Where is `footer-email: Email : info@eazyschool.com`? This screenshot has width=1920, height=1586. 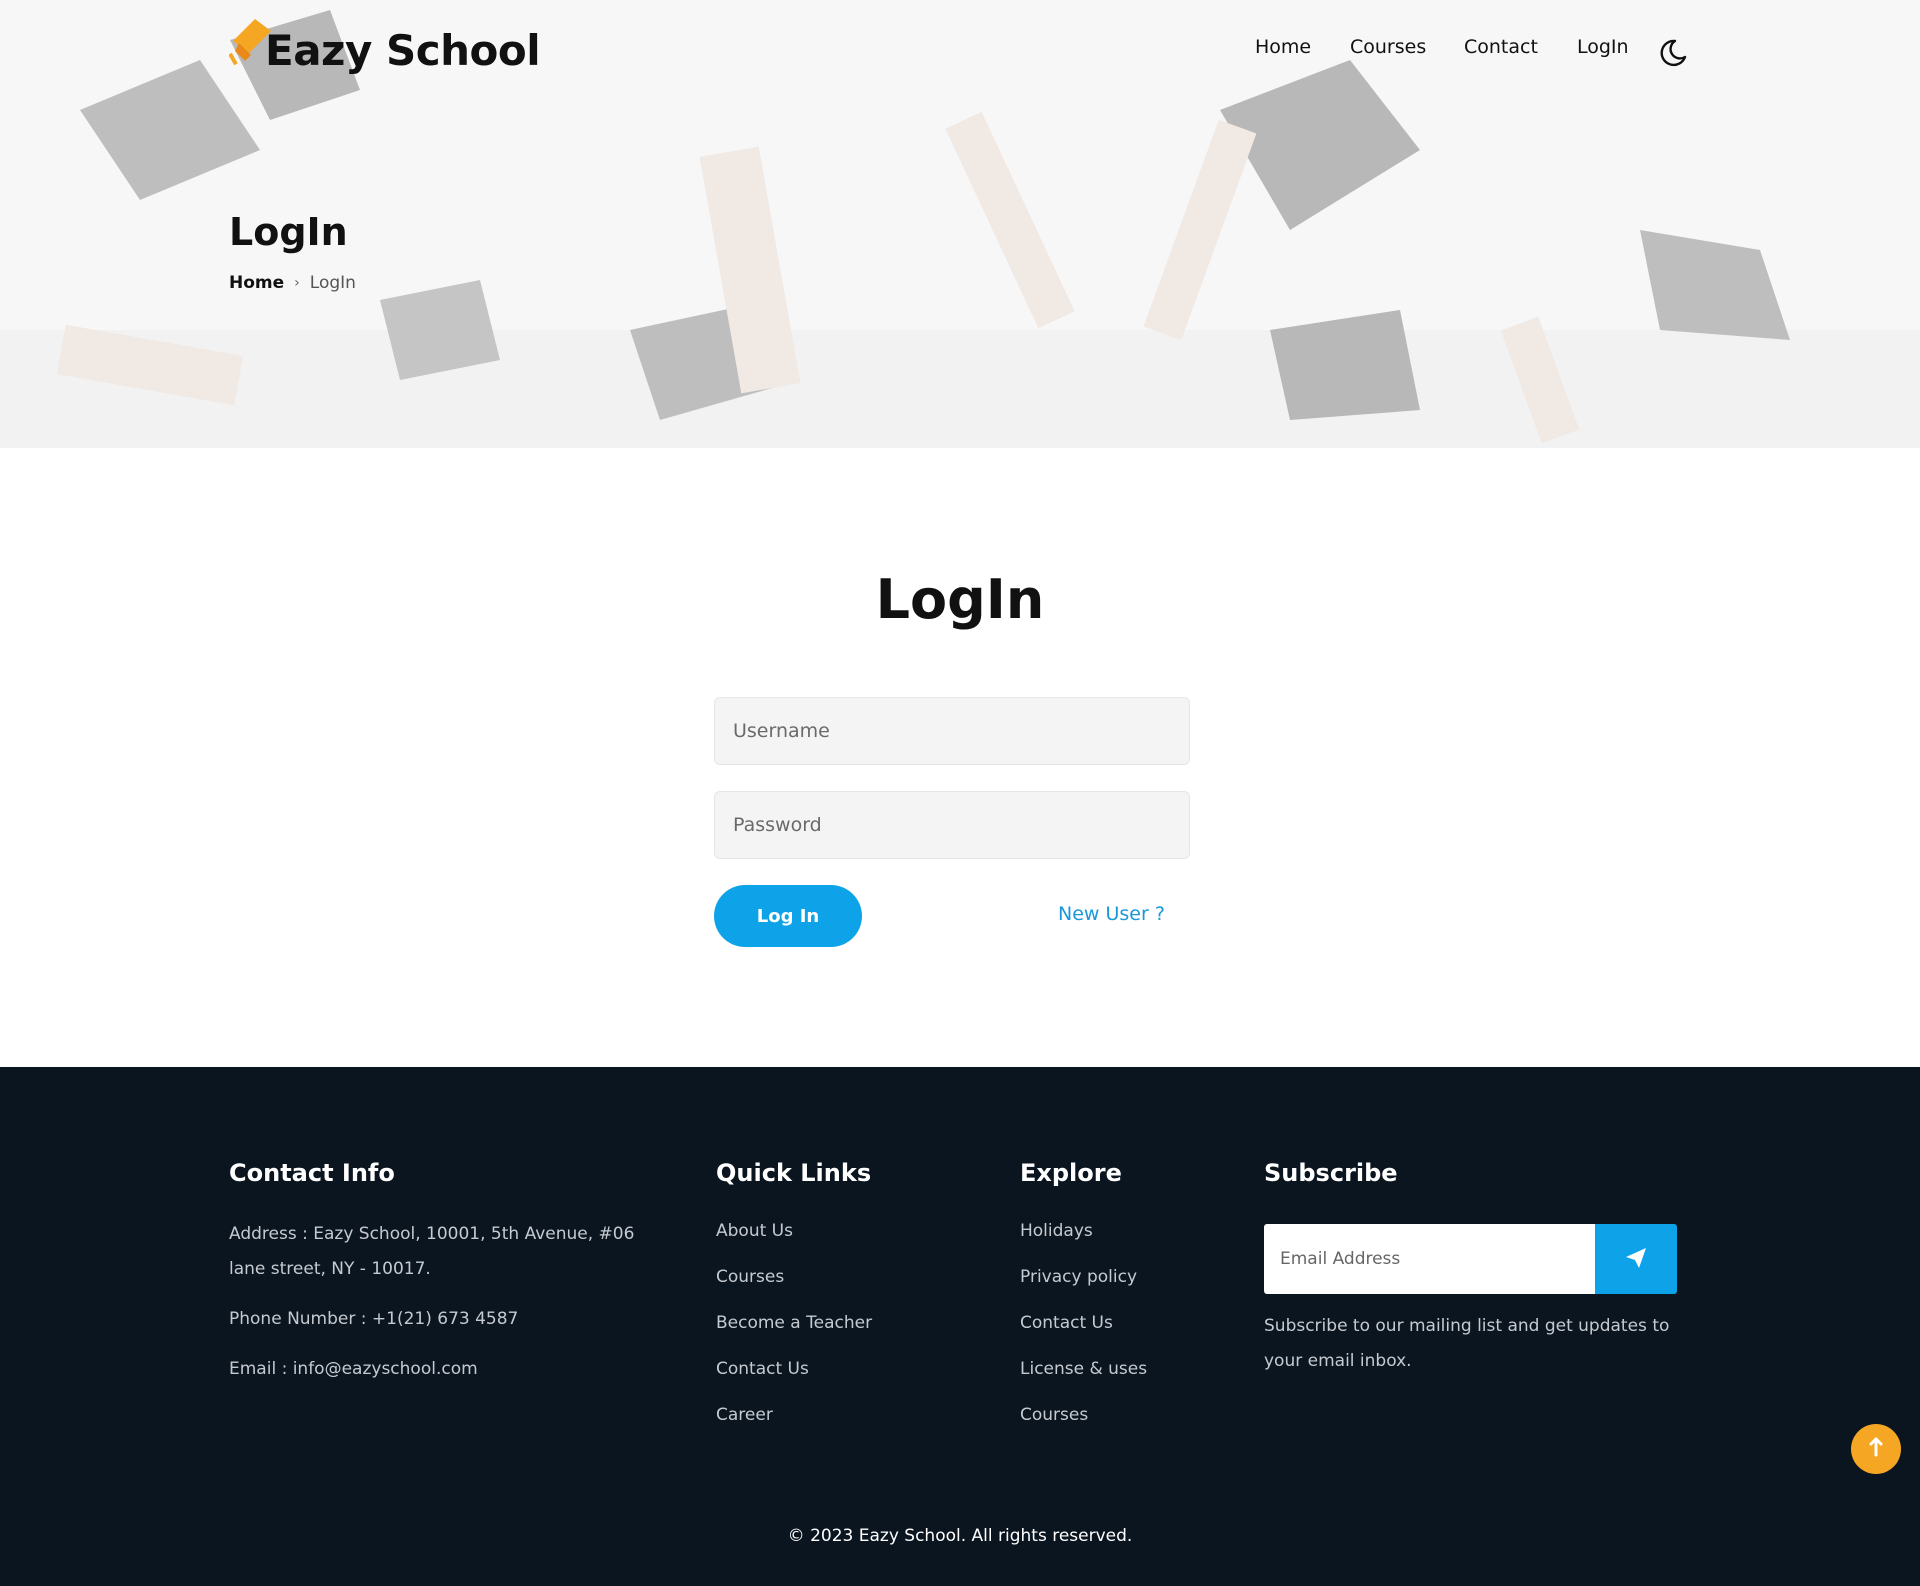 footer-email: Email : info@eazyschool.com is located at coordinates (353, 1369).